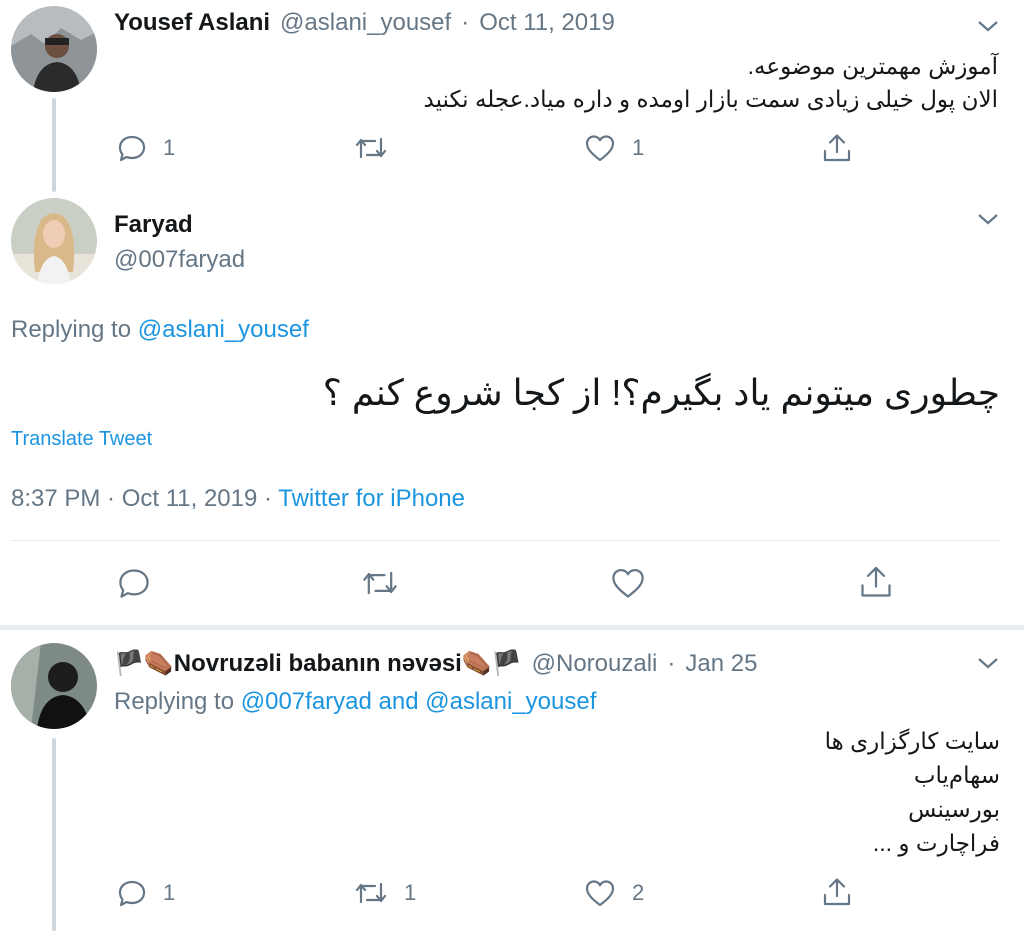 The width and height of the screenshot is (1024, 931). I want to click on translate-tweet-link: Translate Tweet, so click(81, 439).